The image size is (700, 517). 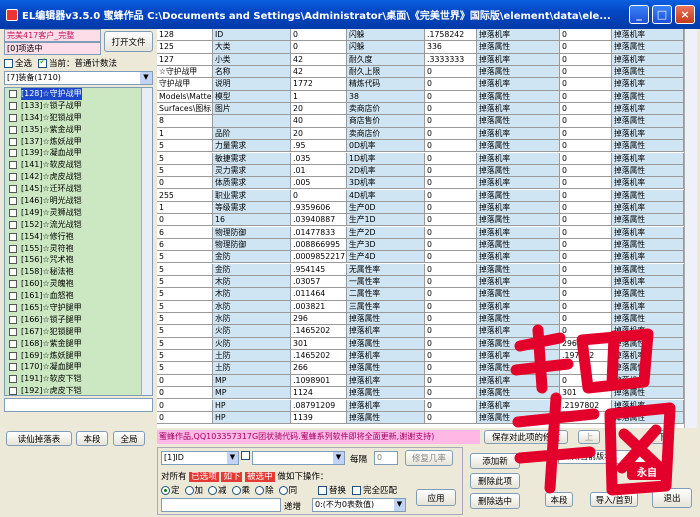 I want to click on property-value: .9359606, so click(x=319, y=208).